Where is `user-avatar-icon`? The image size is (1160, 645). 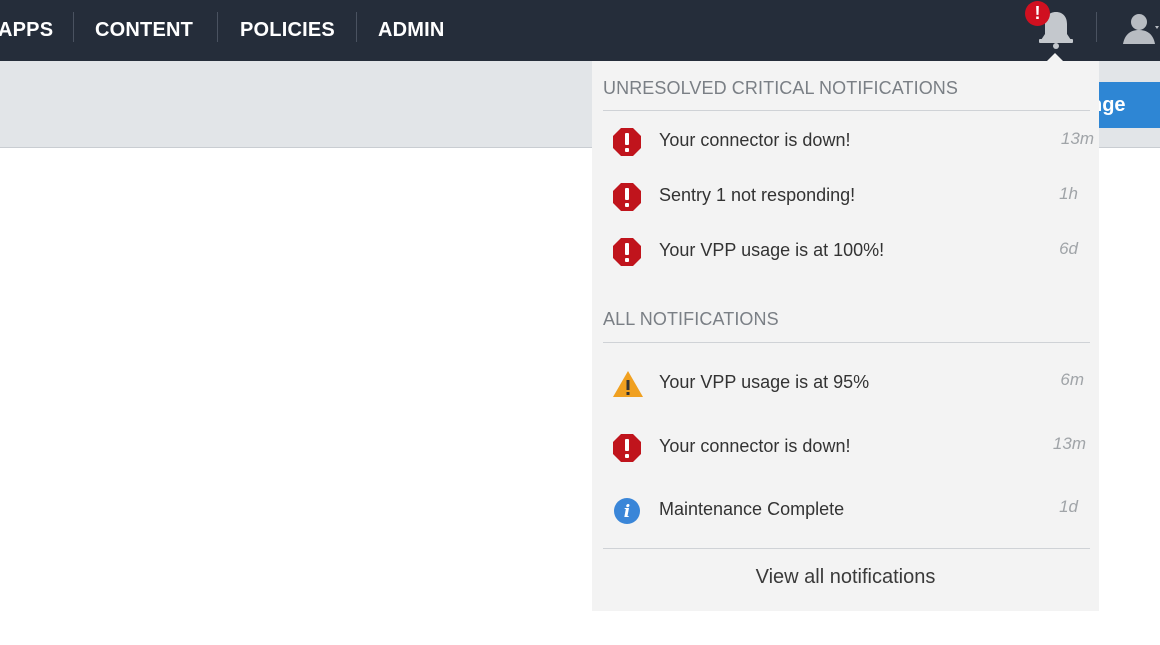 user-avatar-icon is located at coordinates (1138, 28).